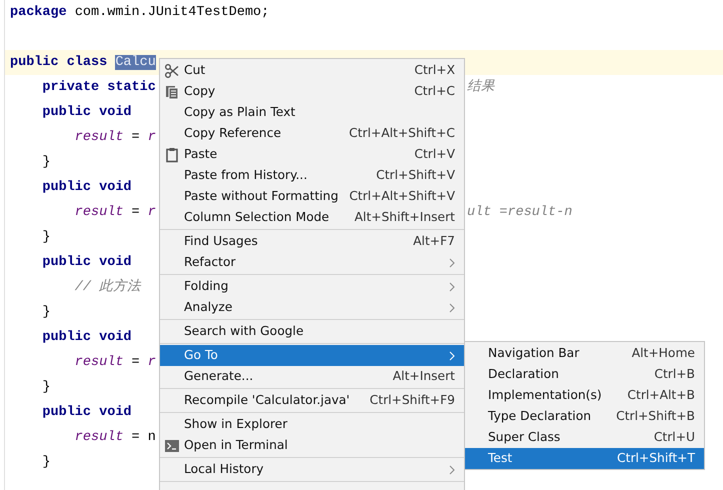  What do you see at coordinates (312, 355) in the screenshot?
I see `menu-item: Go To` at bounding box center [312, 355].